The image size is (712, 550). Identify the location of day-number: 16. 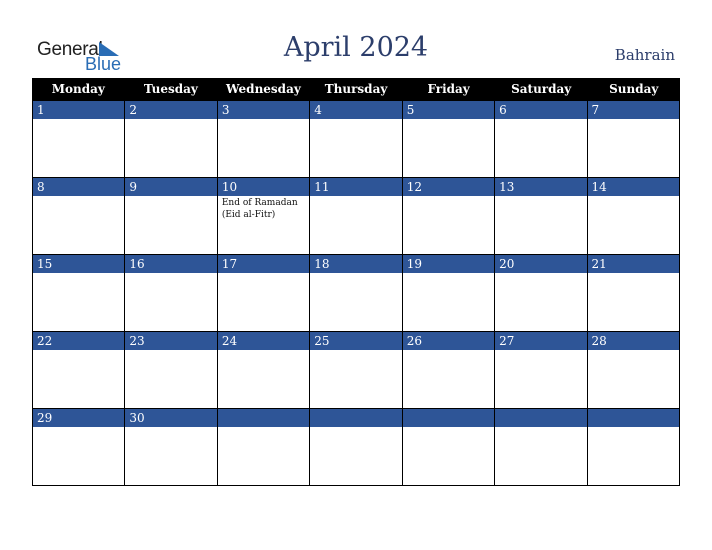
(171, 264).